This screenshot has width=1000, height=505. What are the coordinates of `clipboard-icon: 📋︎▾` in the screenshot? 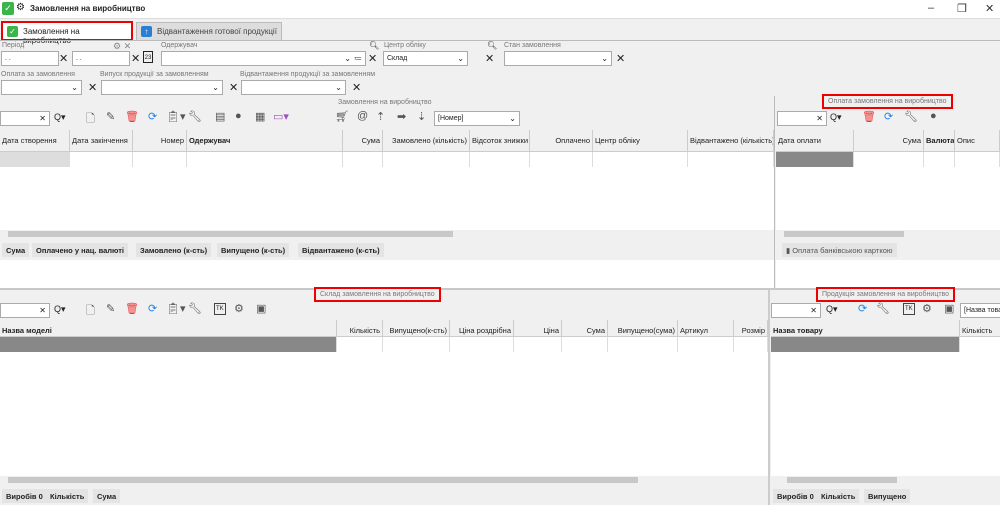 It's located at (176, 308).